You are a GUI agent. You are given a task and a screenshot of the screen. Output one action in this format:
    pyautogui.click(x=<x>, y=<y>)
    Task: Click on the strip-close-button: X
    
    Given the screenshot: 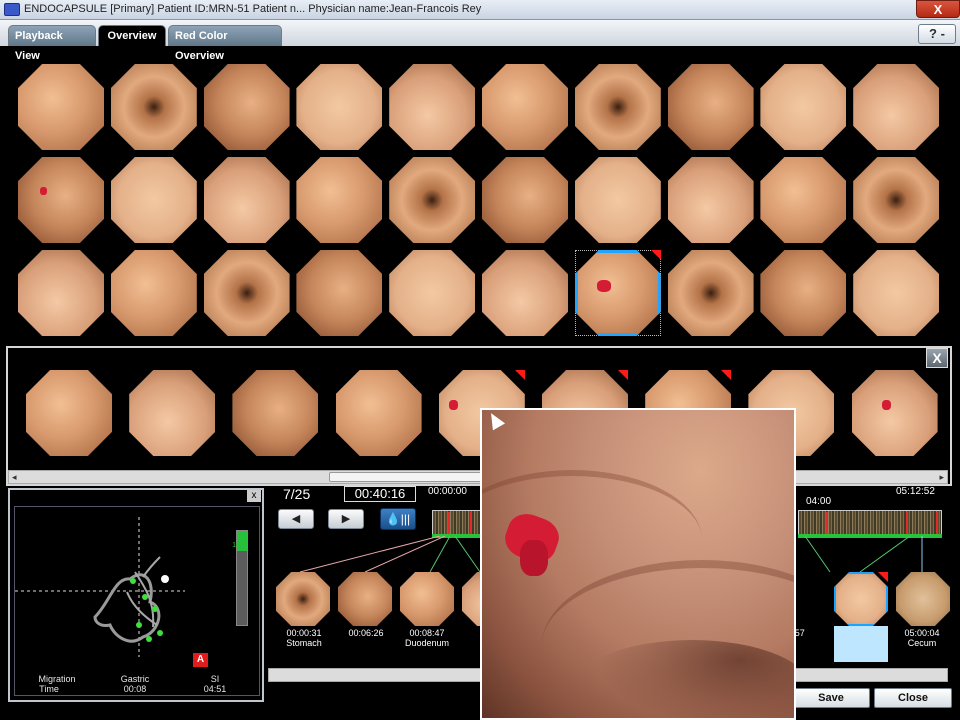 What is the action you would take?
    pyautogui.click(x=937, y=358)
    